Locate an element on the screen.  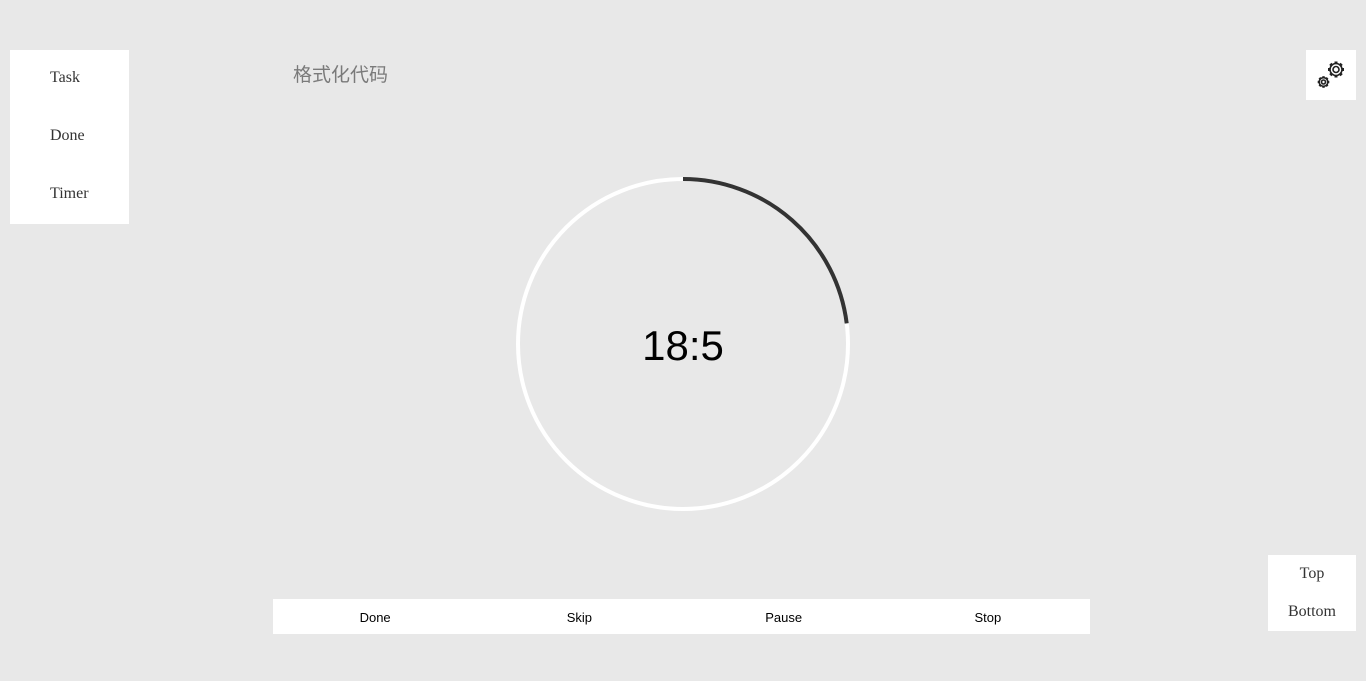
task-title: 格式化代码 is located at coordinates (341, 75).